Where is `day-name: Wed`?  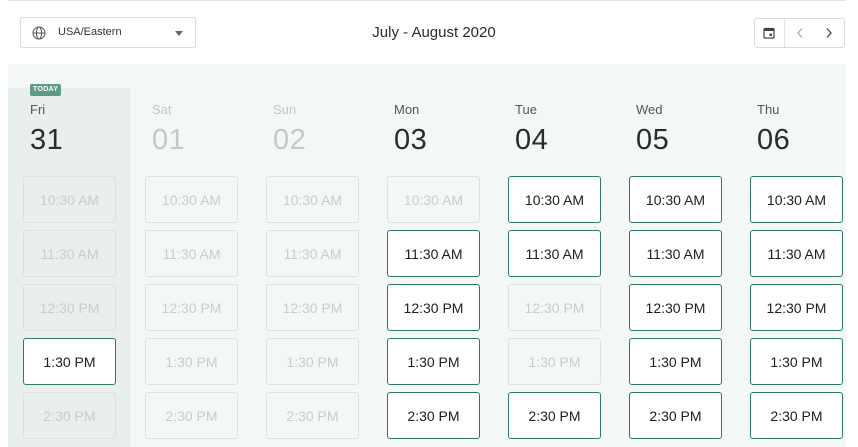 day-name: Wed is located at coordinates (649, 109).